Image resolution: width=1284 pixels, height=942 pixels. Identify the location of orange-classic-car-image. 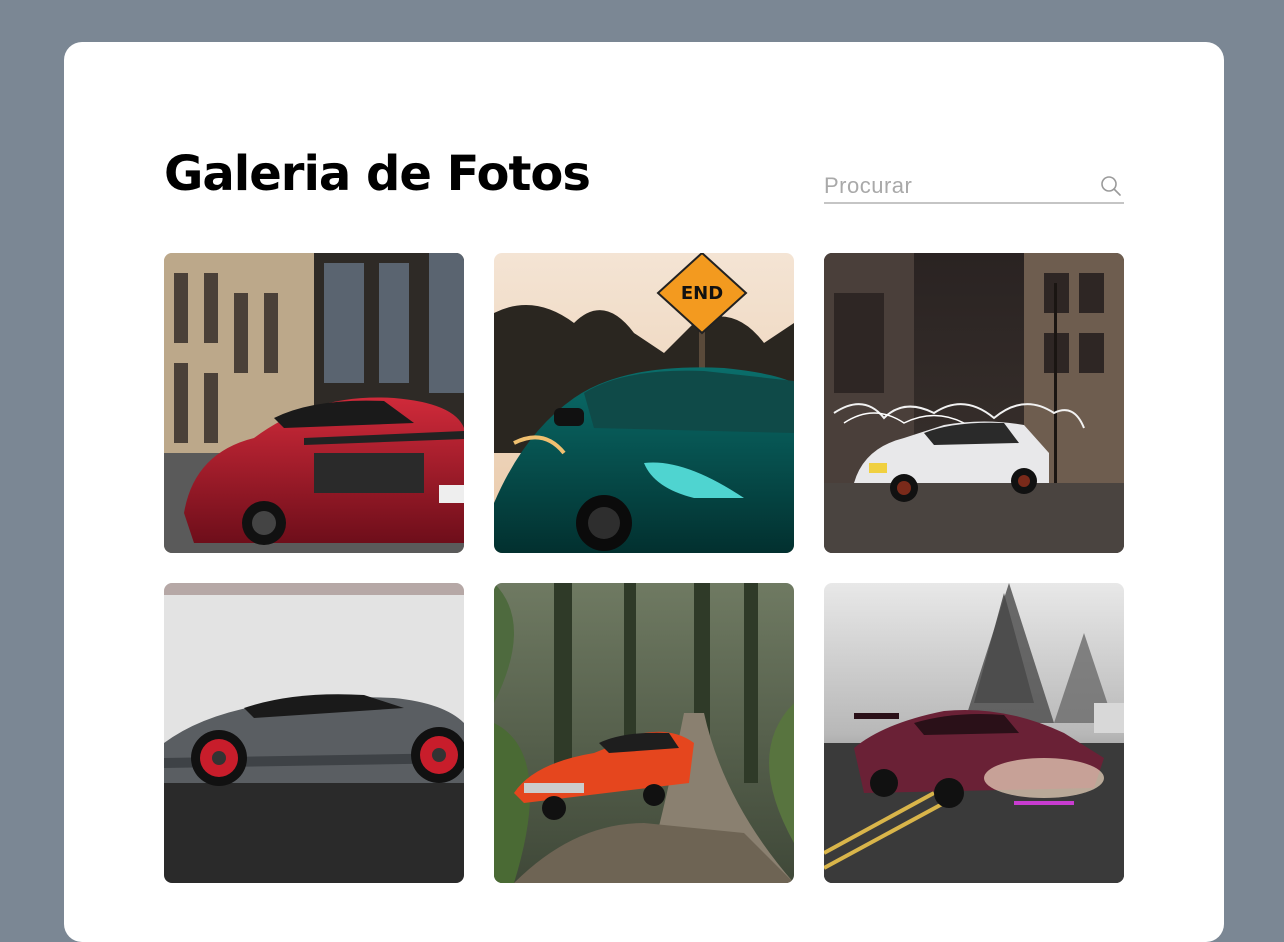
(644, 733).